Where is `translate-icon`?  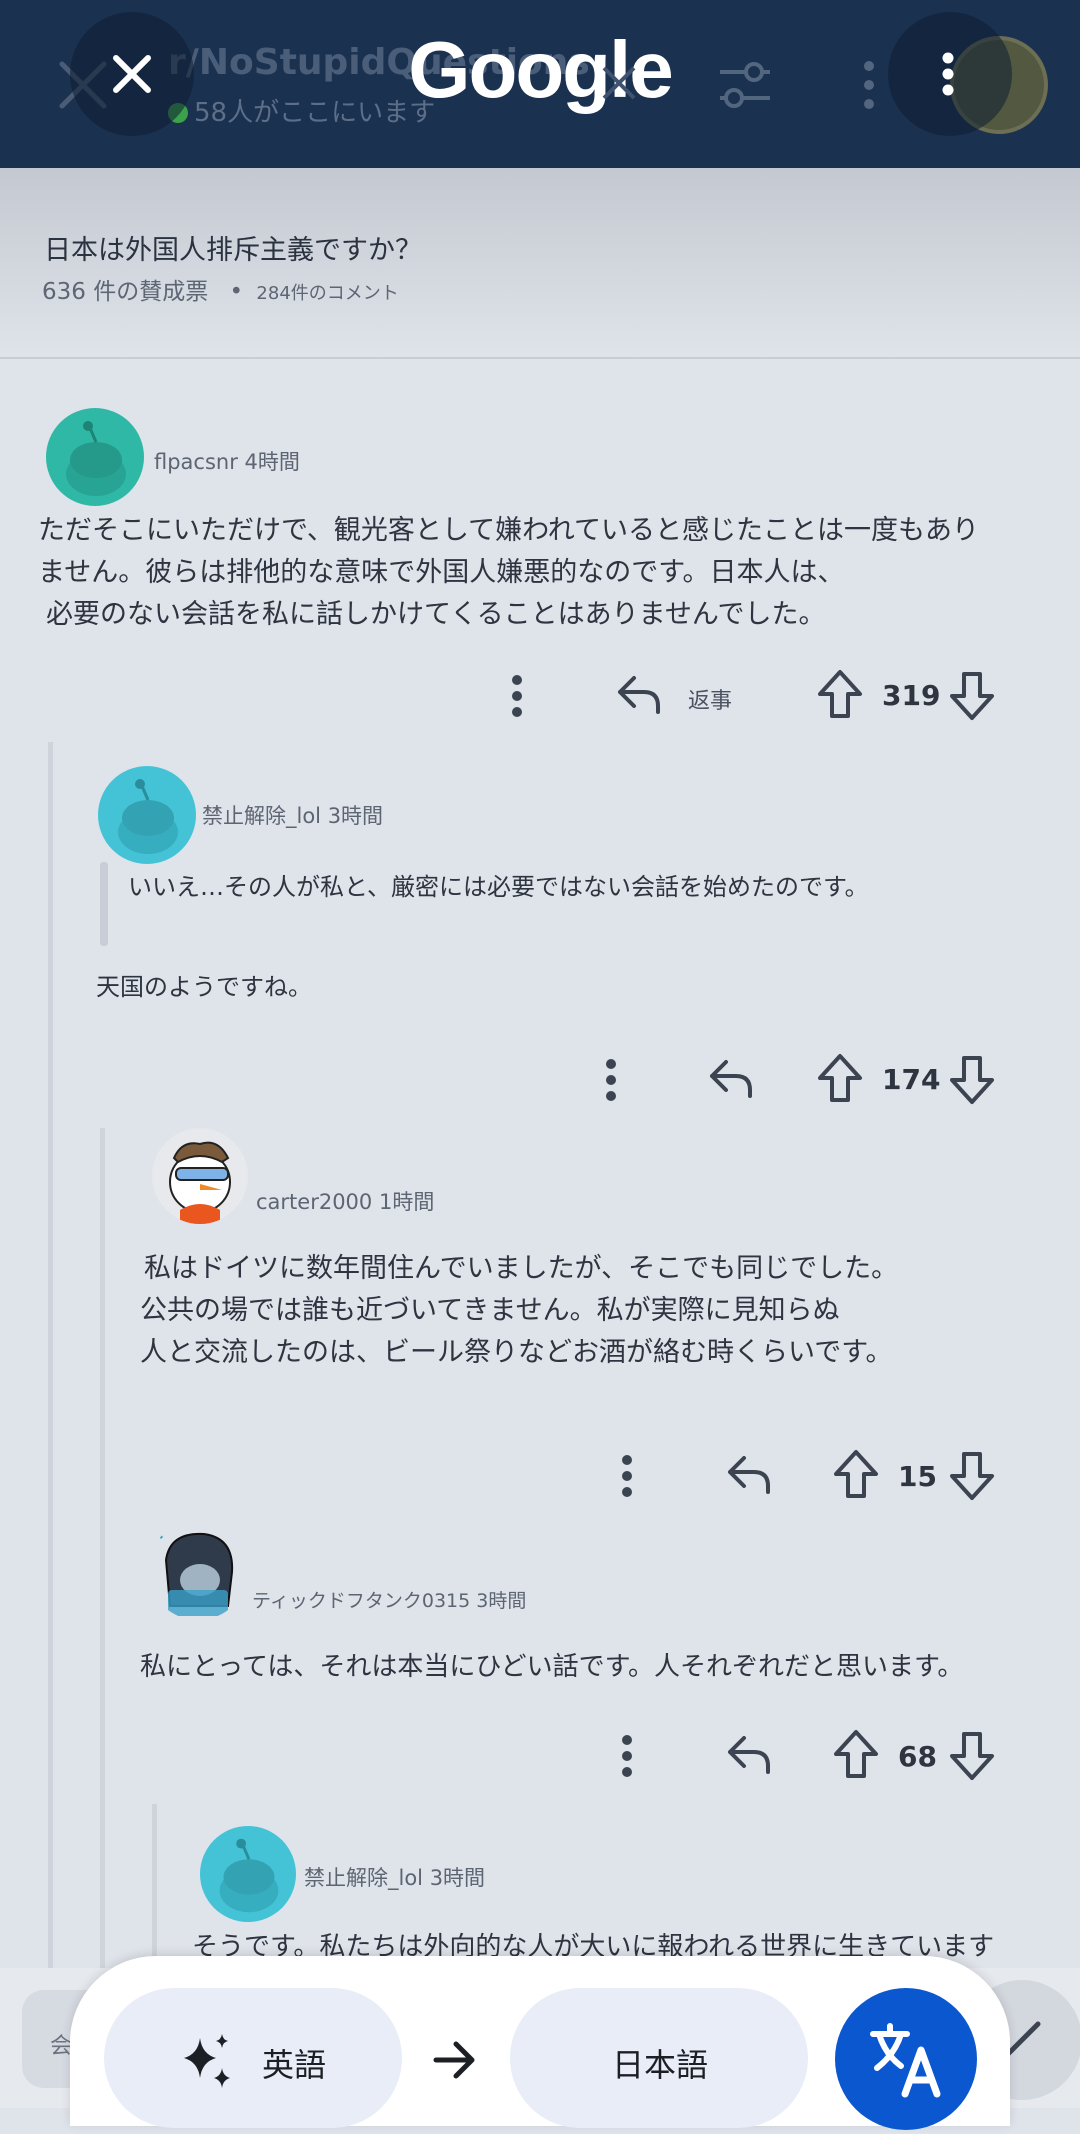 translate-icon is located at coordinates (905, 2060).